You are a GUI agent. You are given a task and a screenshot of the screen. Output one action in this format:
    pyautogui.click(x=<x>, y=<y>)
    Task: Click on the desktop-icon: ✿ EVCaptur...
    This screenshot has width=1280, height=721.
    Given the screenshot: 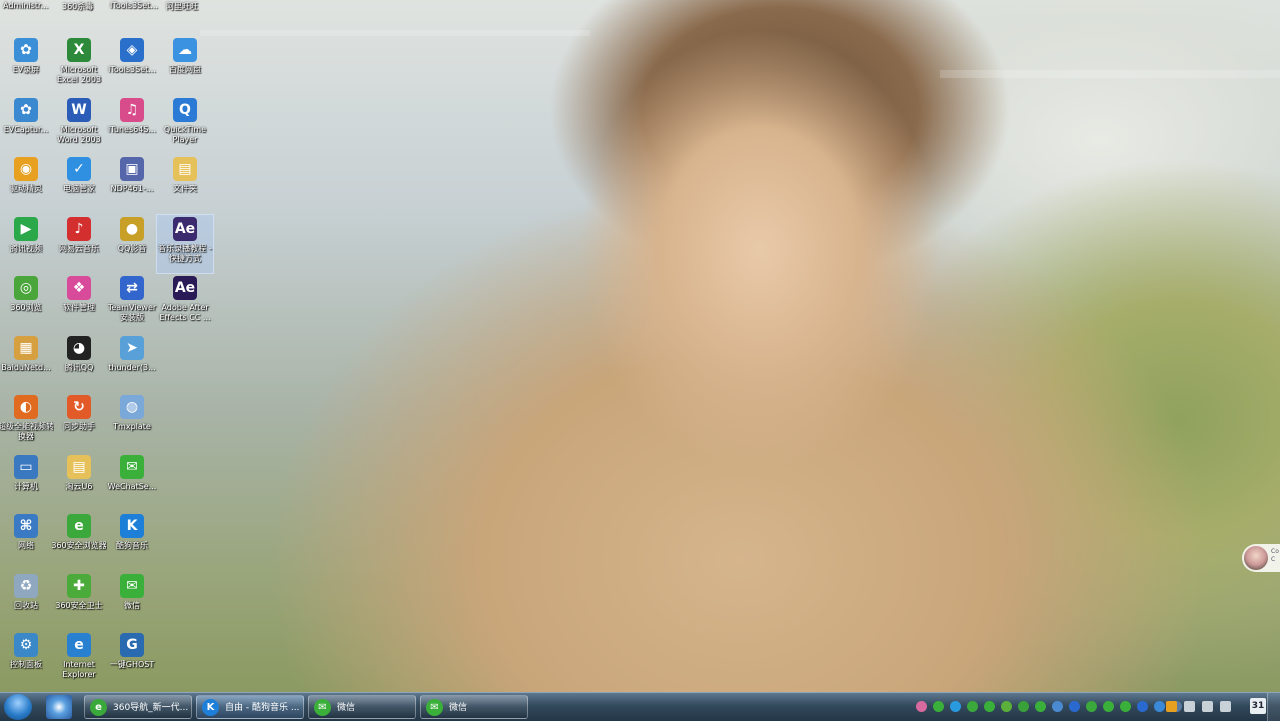 What is the action you would take?
    pyautogui.click(x=27, y=125)
    